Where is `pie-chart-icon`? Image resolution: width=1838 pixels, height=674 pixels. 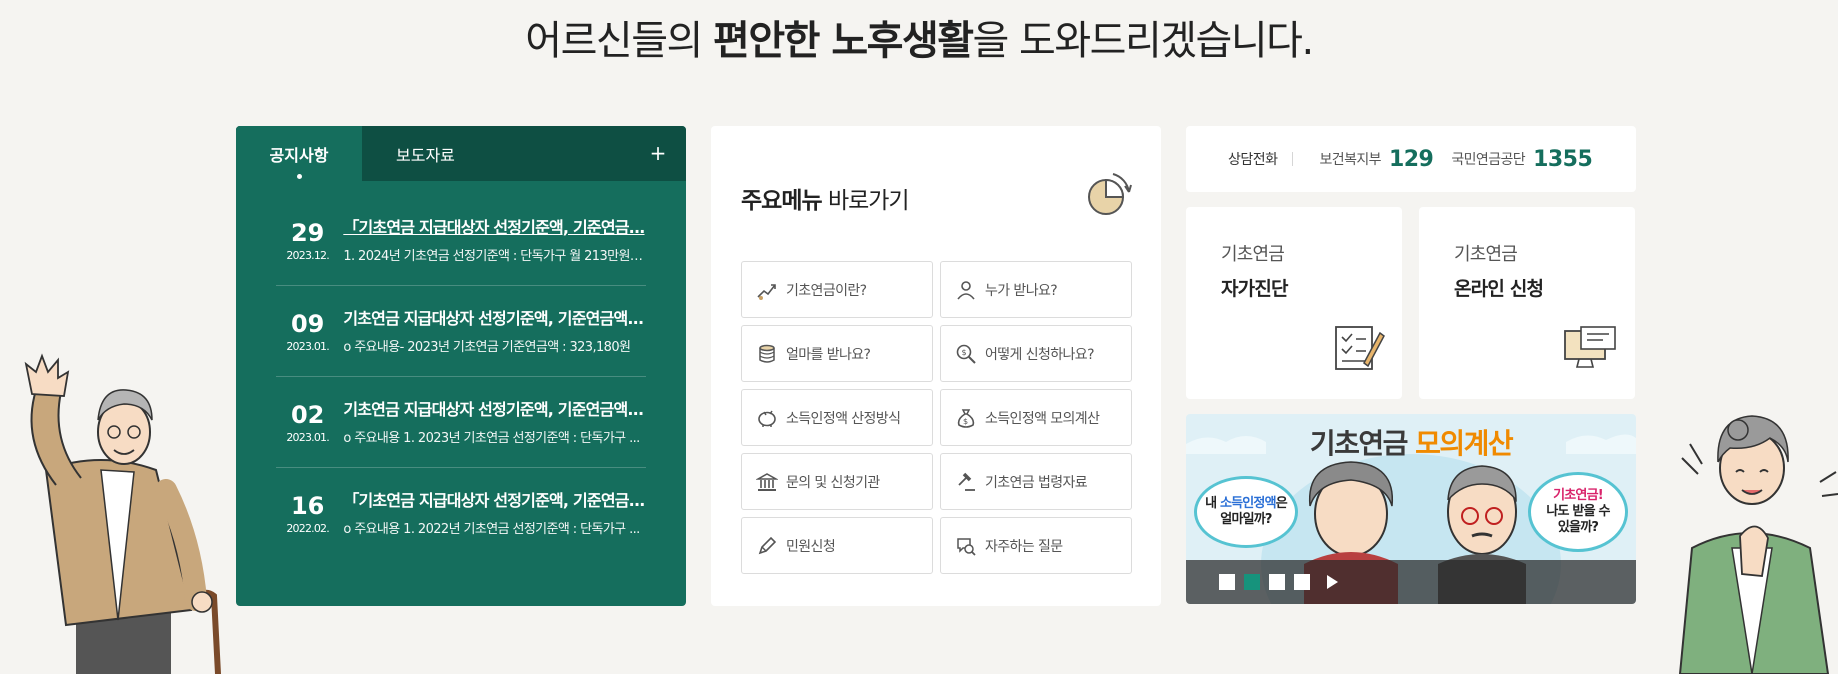 pie-chart-icon is located at coordinates (1110, 194).